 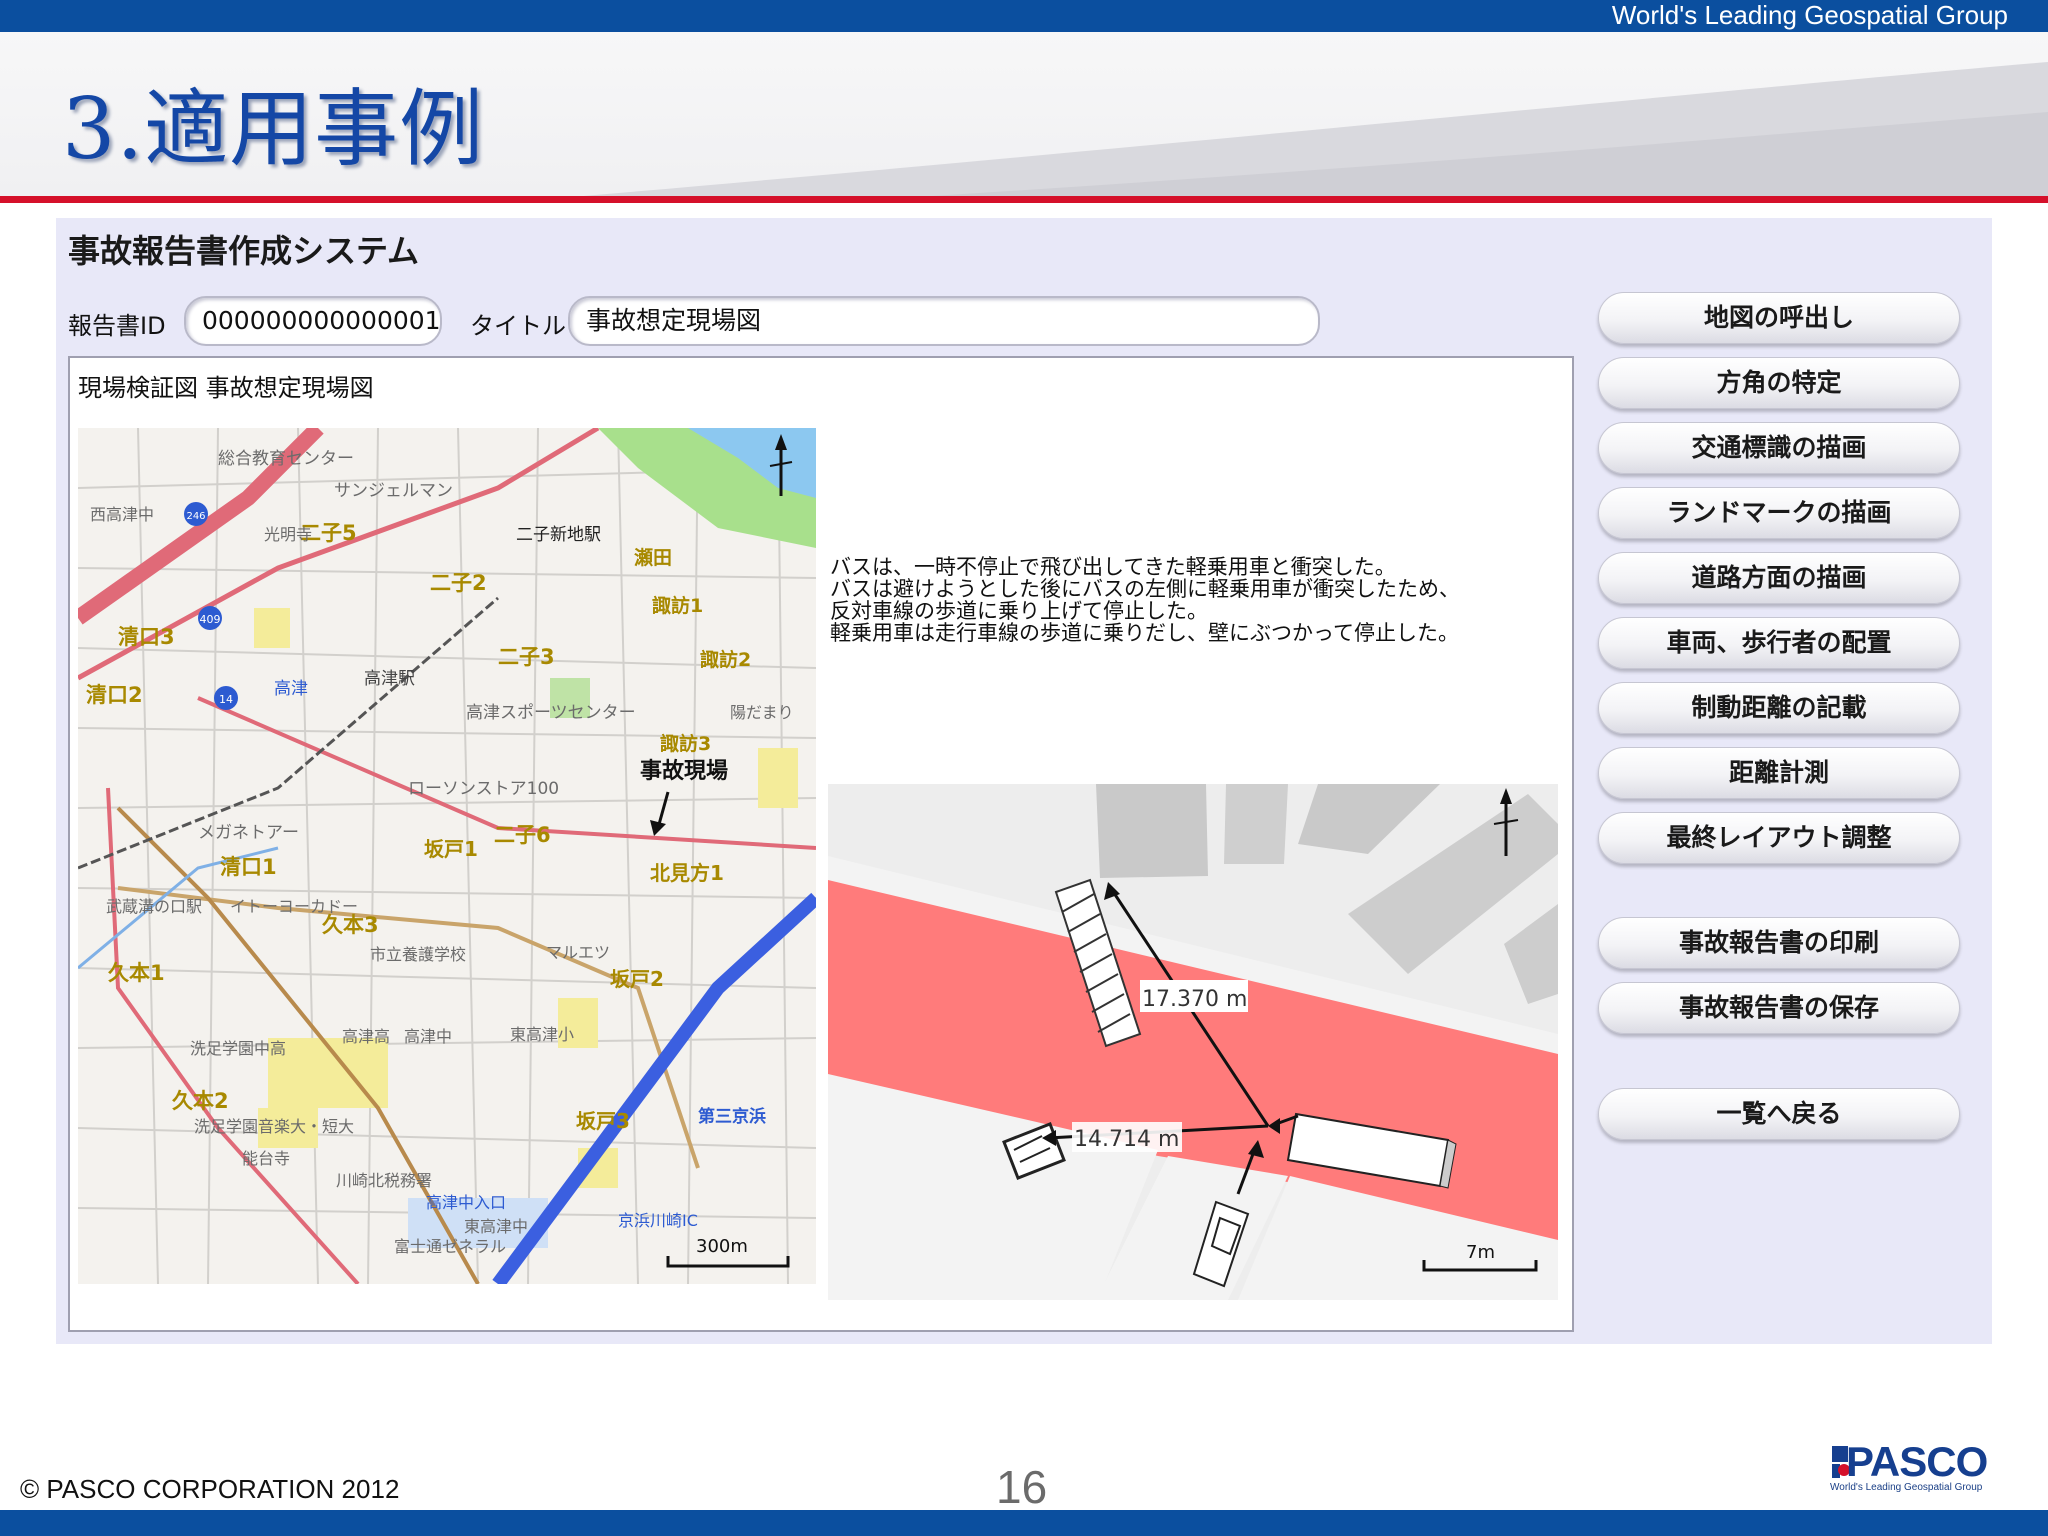 What do you see at coordinates (685, 743) in the screenshot?
I see `map-label: 諏訪3` at bounding box center [685, 743].